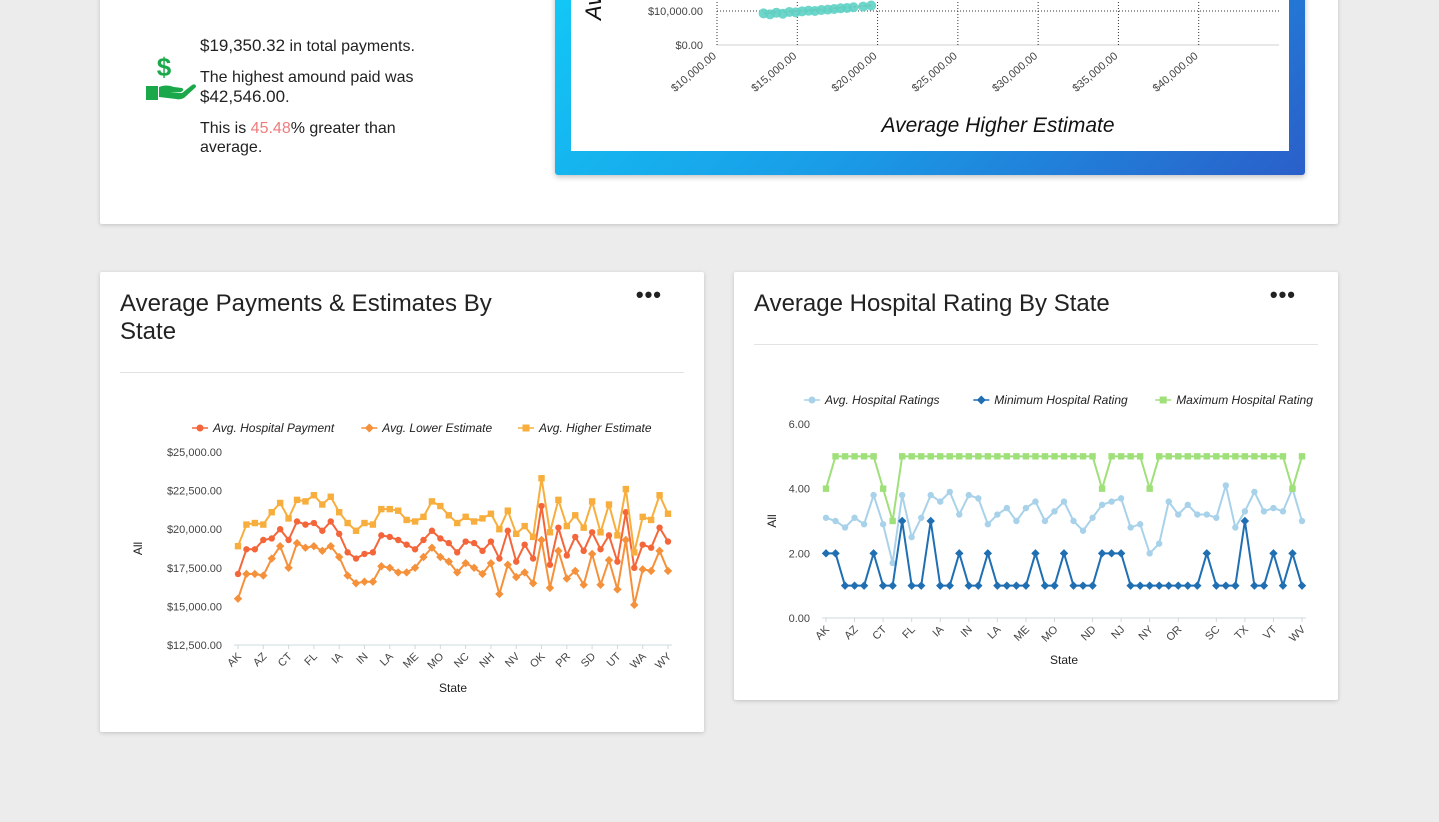  What do you see at coordinates (932, 303) in the screenshot?
I see `rating-card-title: Average Hospital Rating By State` at bounding box center [932, 303].